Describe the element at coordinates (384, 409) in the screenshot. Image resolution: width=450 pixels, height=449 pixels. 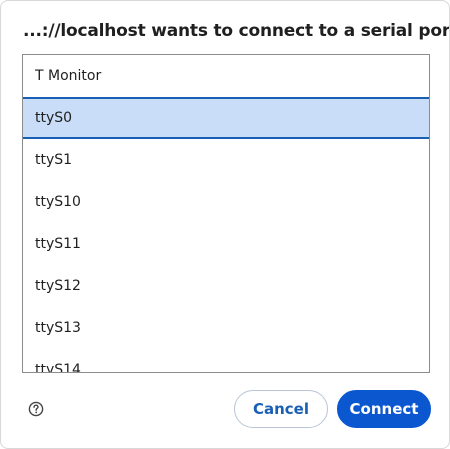
I see `connect-button: Connect` at that location.